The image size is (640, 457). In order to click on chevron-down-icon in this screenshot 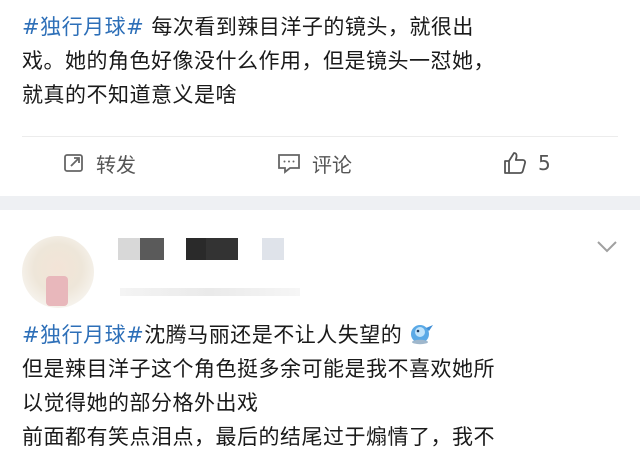, I will do `click(607, 247)`.